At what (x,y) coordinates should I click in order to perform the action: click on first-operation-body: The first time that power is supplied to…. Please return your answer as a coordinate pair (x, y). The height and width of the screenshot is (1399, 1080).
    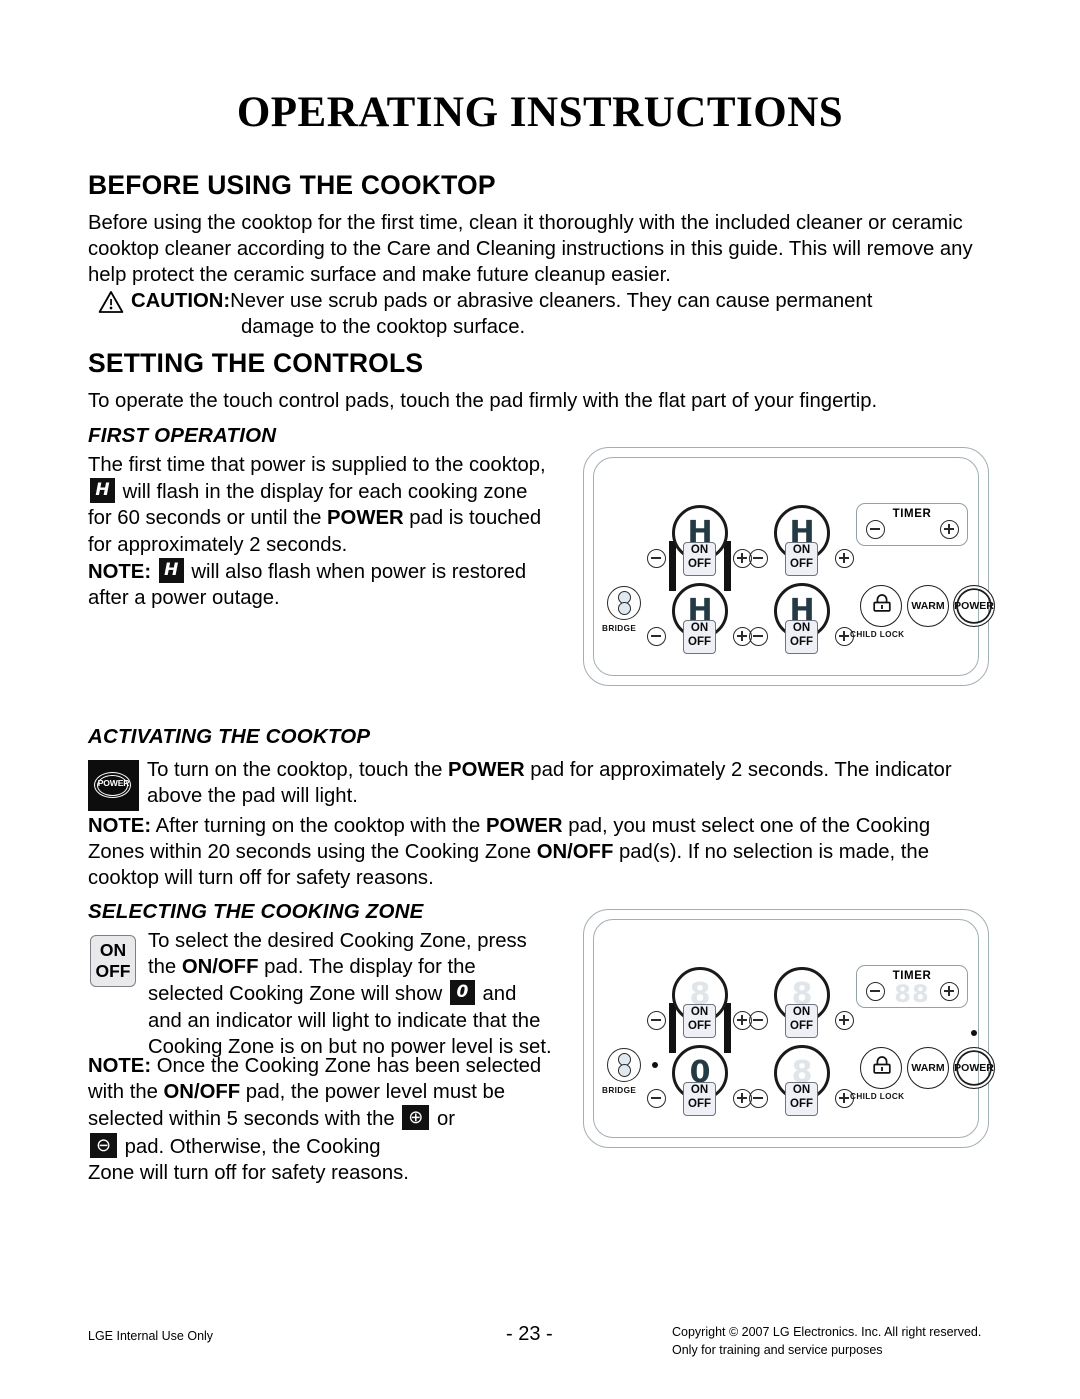
    Looking at the image, I should click on (328, 531).